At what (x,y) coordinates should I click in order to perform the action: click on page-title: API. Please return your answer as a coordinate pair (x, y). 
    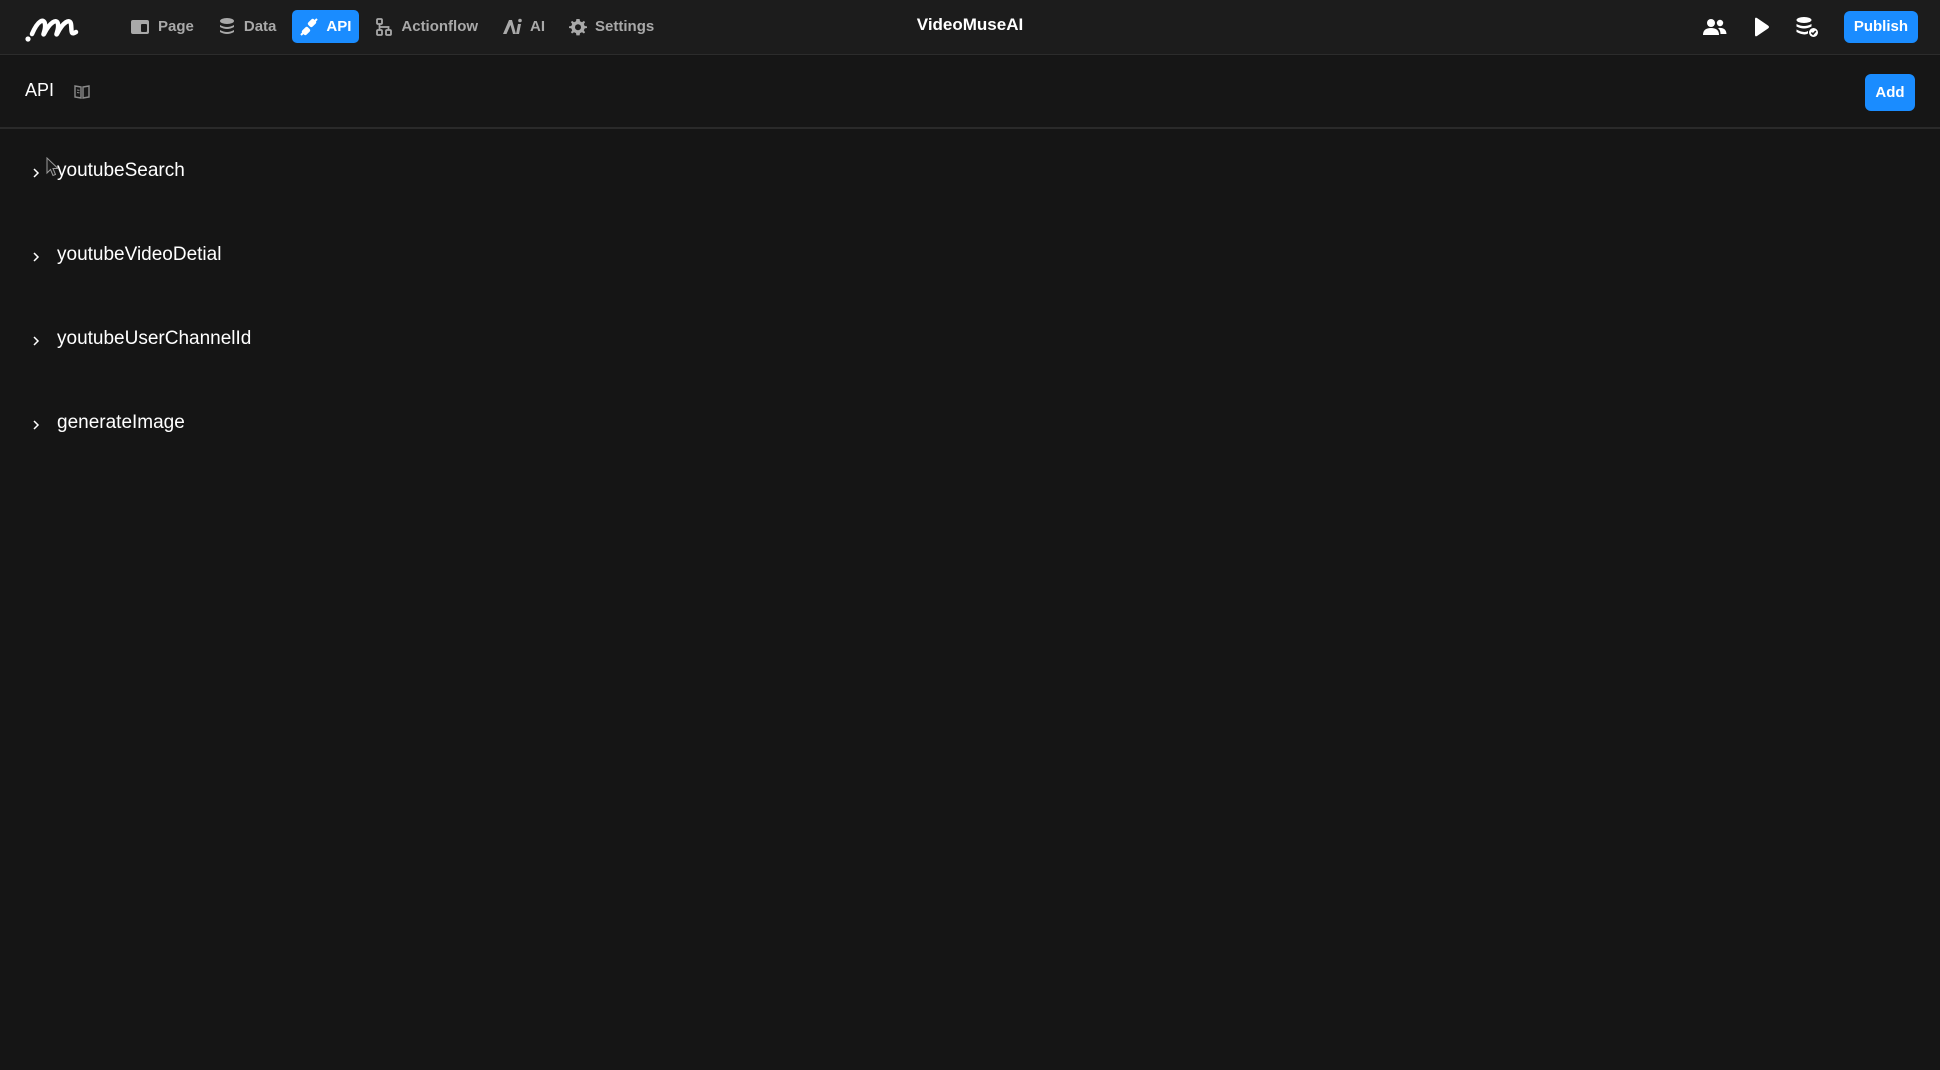
    Looking at the image, I should click on (40, 90).